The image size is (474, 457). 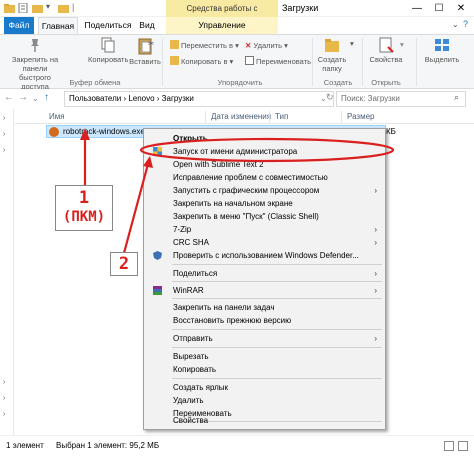 I want to click on menu-item-pin-taskbar: Закрепить на панели задач, so click(x=264, y=307).